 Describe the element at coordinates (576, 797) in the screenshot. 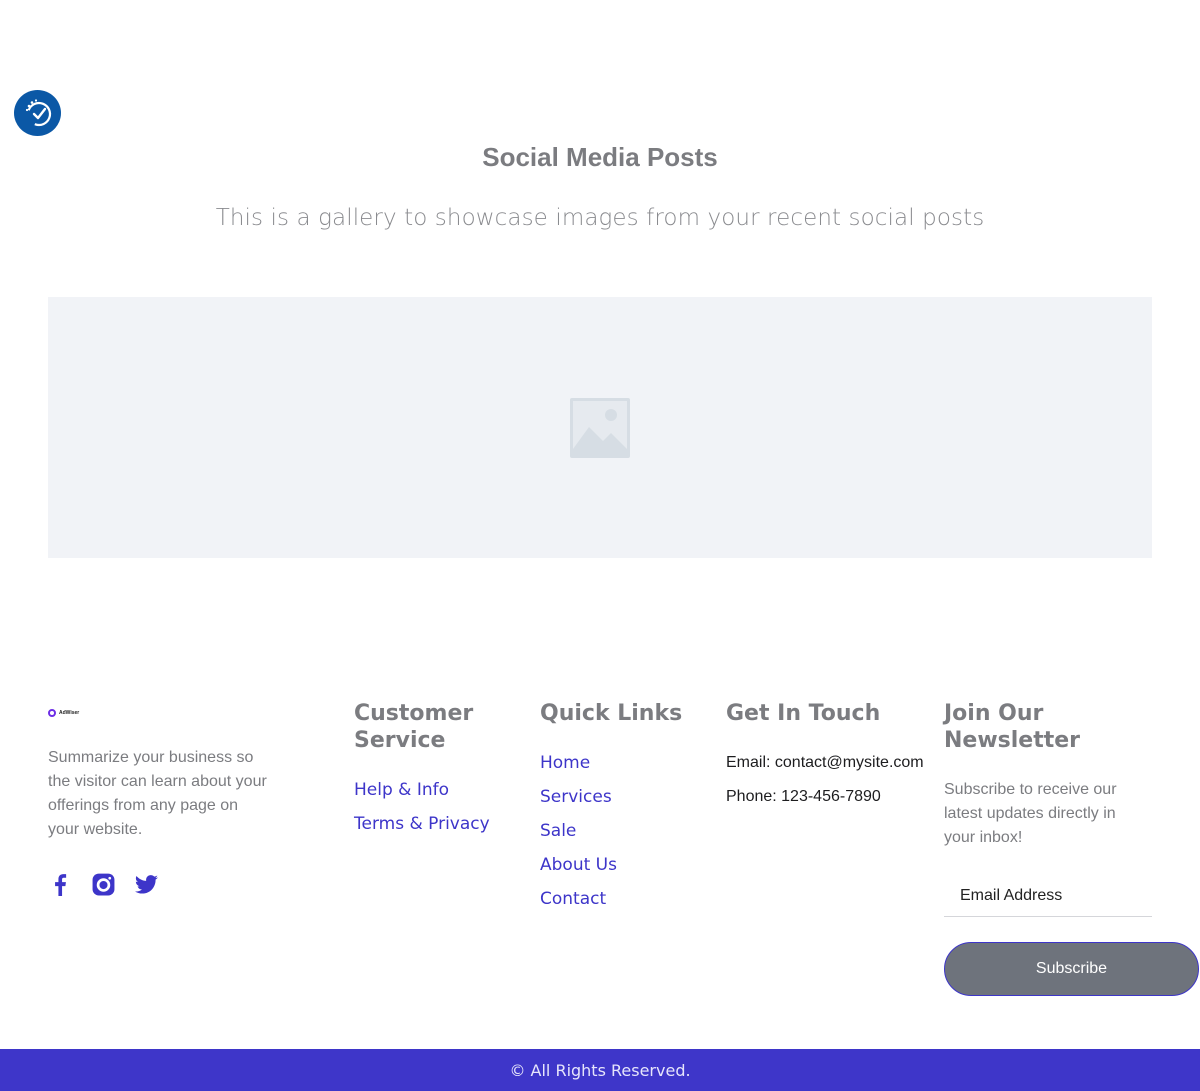

I see `link-services-text: Services` at that location.